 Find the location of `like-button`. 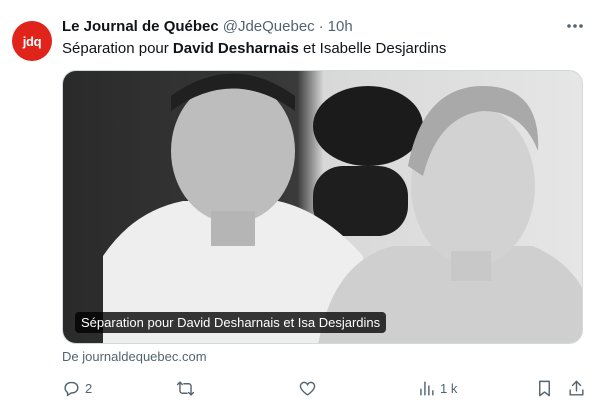

like-button is located at coordinates (309, 388).